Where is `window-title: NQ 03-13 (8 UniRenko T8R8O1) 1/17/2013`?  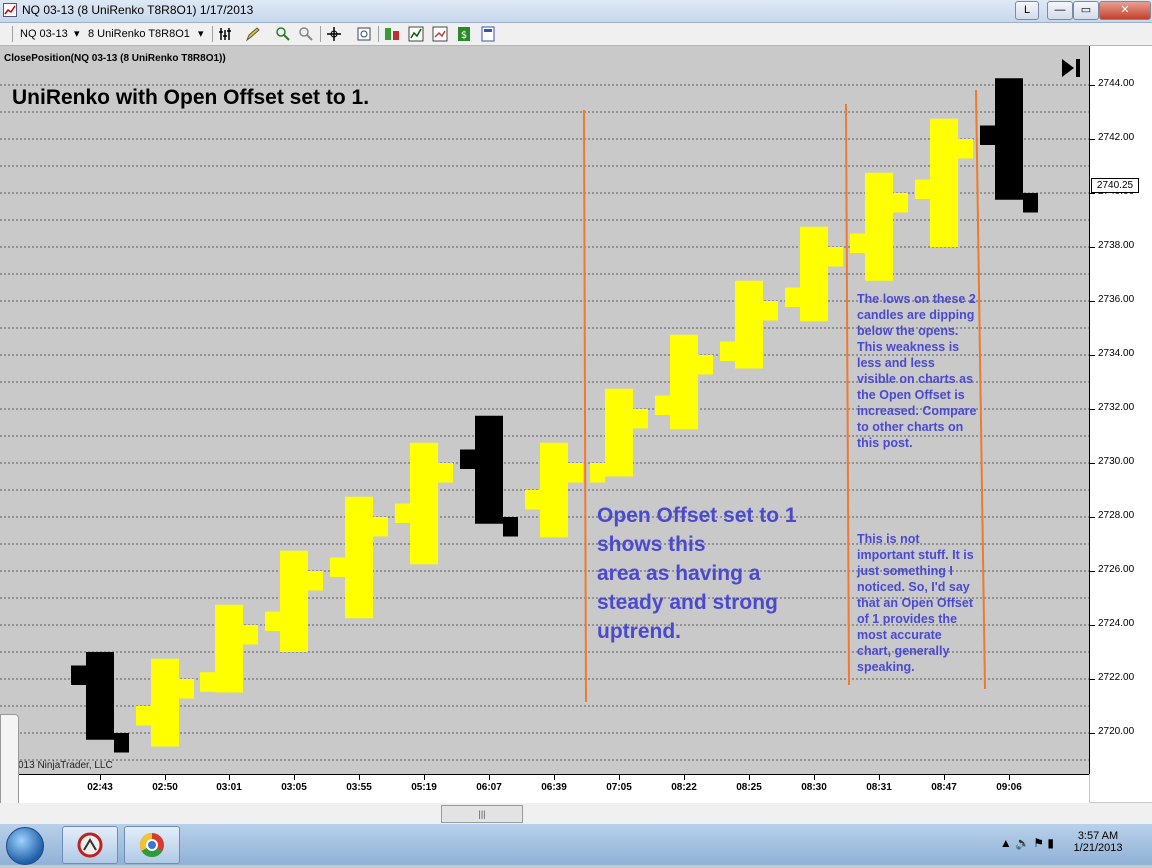
window-title: NQ 03-13 (8 UniRenko T8R8O1) 1/17/2013 is located at coordinates (138, 10).